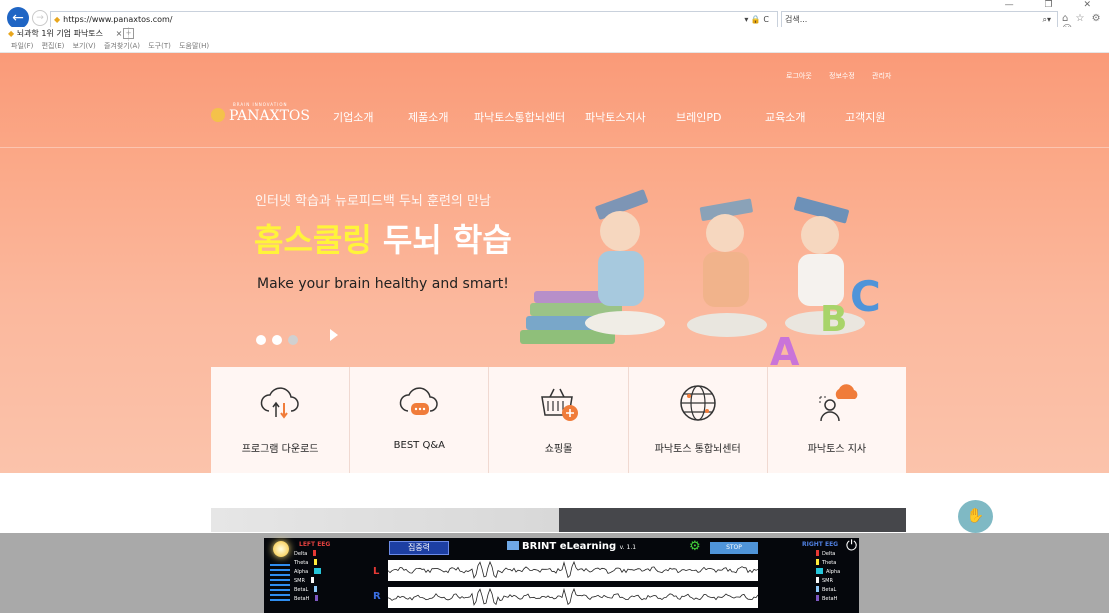 The height and width of the screenshot is (613, 1109). Describe the element at coordinates (307, 554) in the screenshot. I see `left-band-delta: Delta` at that location.